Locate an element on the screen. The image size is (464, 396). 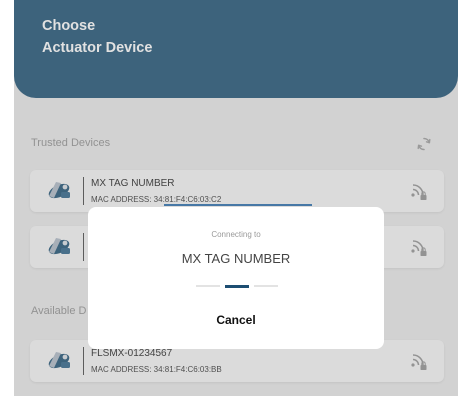
cancel-button: Cancel is located at coordinates (236, 320).